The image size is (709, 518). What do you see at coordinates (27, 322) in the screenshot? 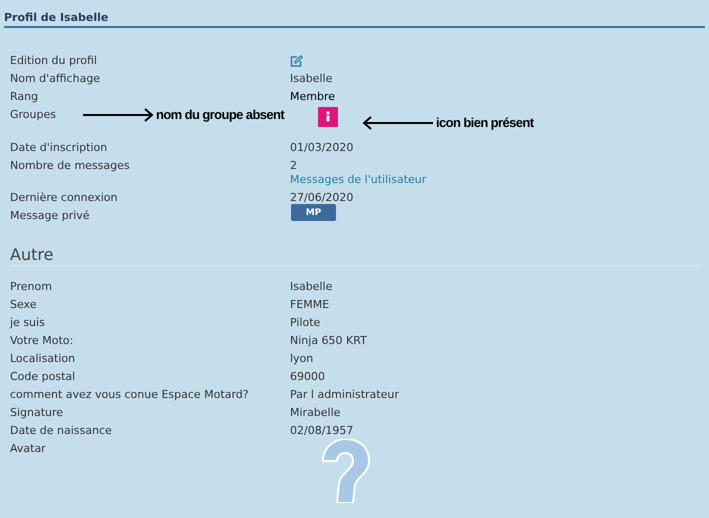
I see `field-label: je suis` at bounding box center [27, 322].